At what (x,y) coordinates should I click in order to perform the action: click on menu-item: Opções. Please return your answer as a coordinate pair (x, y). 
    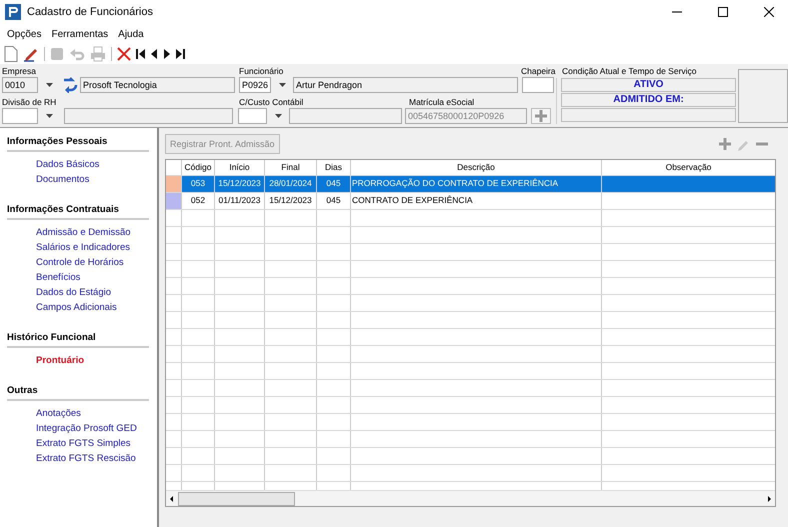
    Looking at the image, I should click on (24, 34).